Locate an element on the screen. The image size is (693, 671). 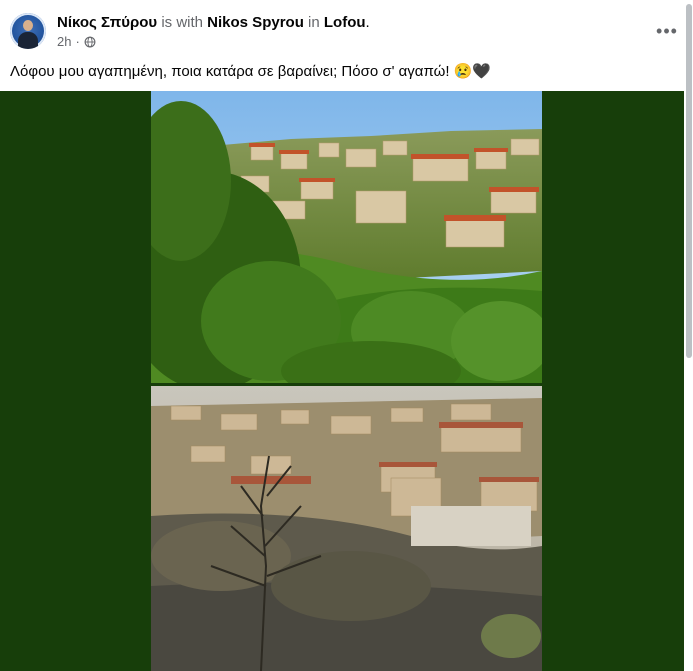
avatar-torso is located at coordinates (28, 40).